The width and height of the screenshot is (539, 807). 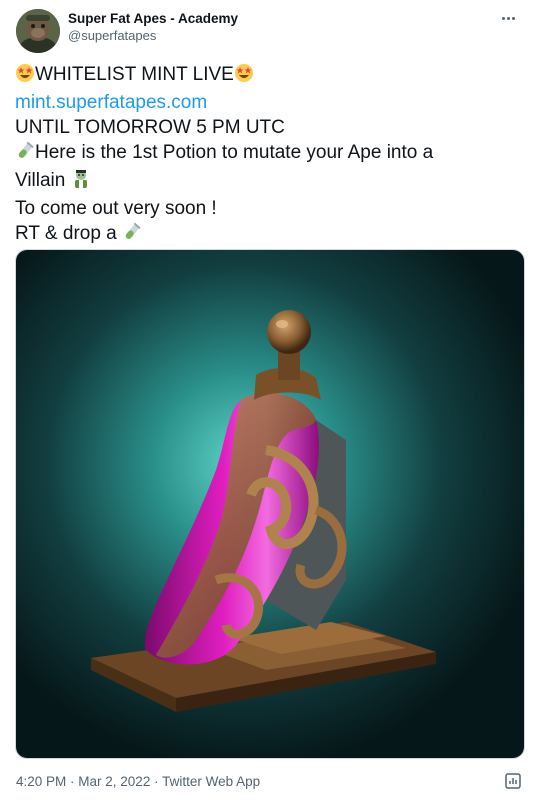 I want to click on tweet-date: Mar 2, 2022, so click(x=114, y=781).